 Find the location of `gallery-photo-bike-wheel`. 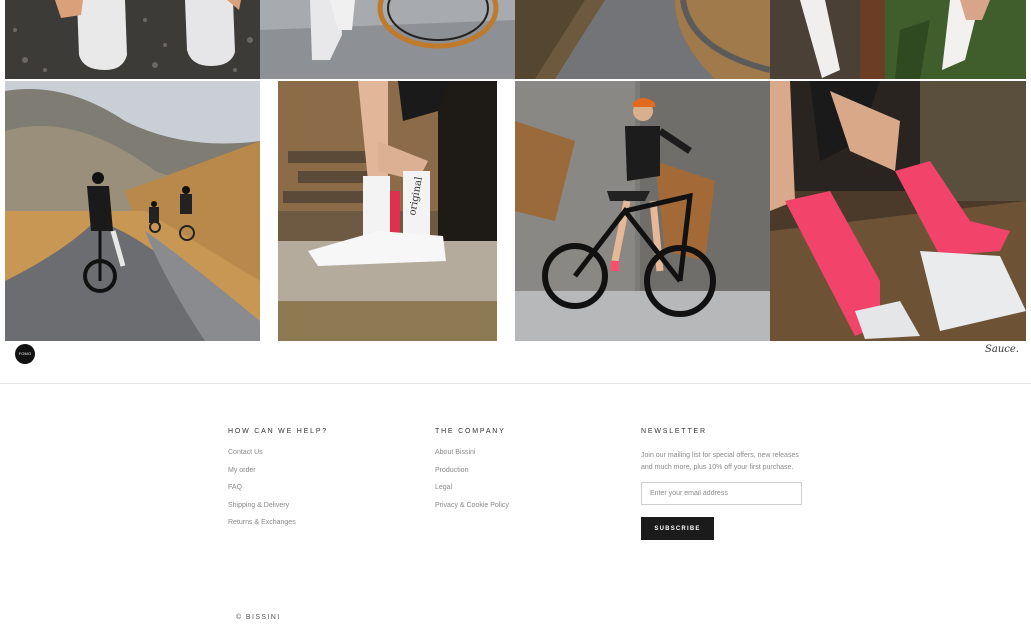

gallery-photo-bike-wheel is located at coordinates (387, 39).